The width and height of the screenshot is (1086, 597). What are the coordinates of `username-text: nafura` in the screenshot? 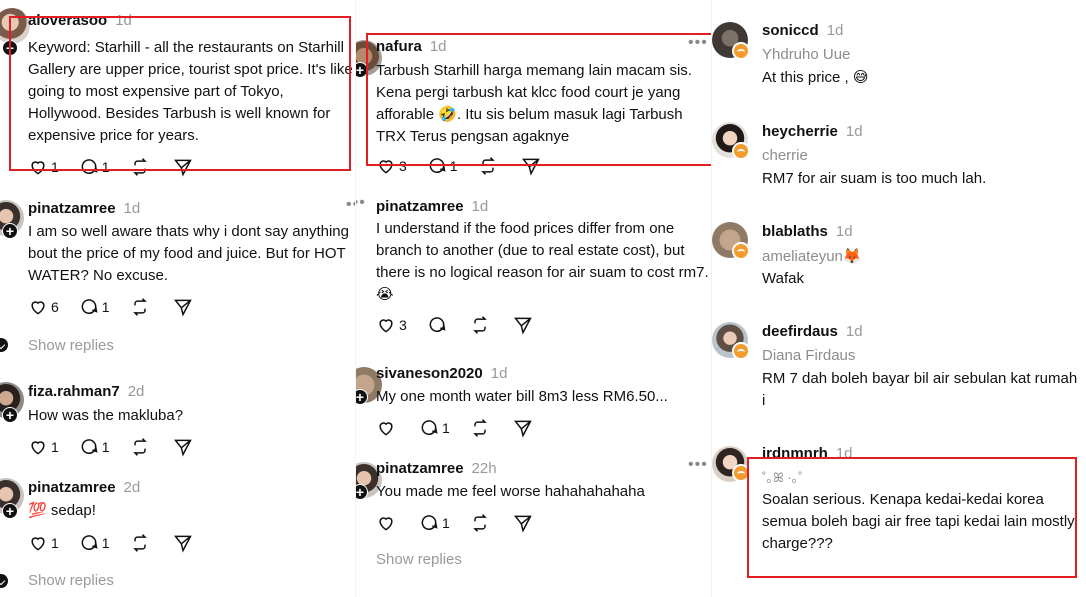 It's located at (399, 46).